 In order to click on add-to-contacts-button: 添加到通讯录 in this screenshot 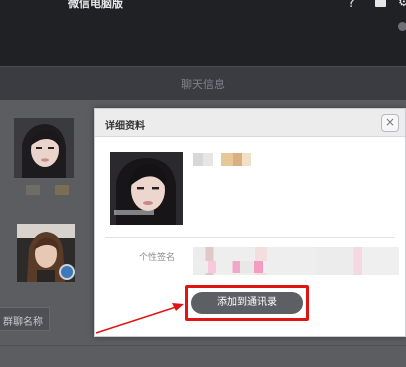, I will do `click(247, 303)`.